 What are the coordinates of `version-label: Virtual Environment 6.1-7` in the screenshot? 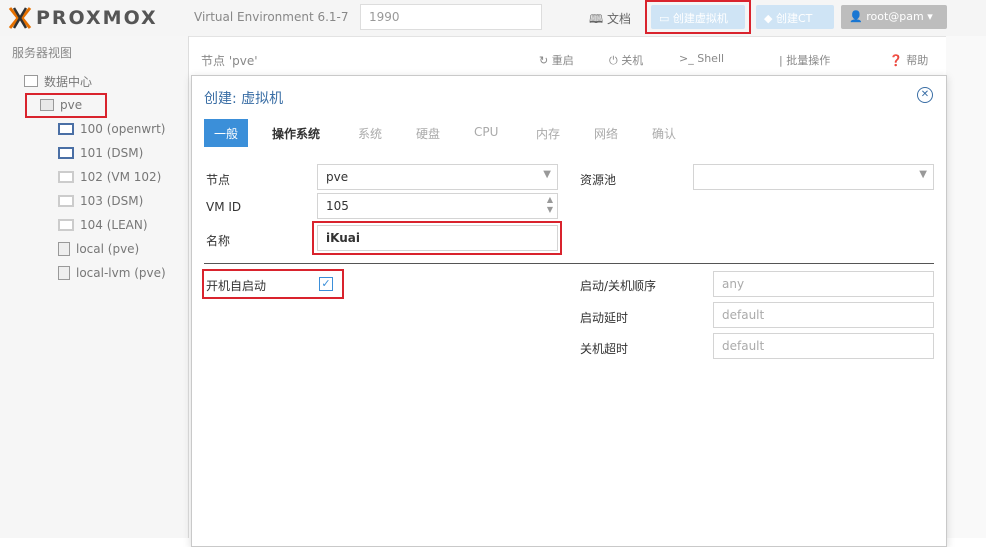 It's located at (271, 17).